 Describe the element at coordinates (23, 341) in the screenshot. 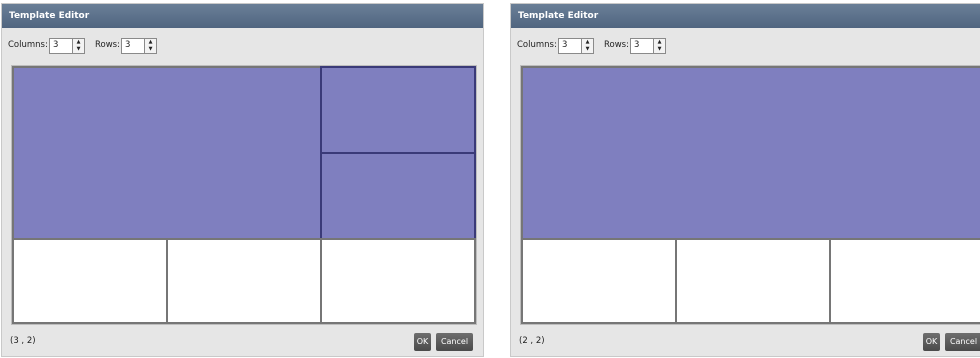

I see `cursor-position-status: (3 , 2)` at that location.